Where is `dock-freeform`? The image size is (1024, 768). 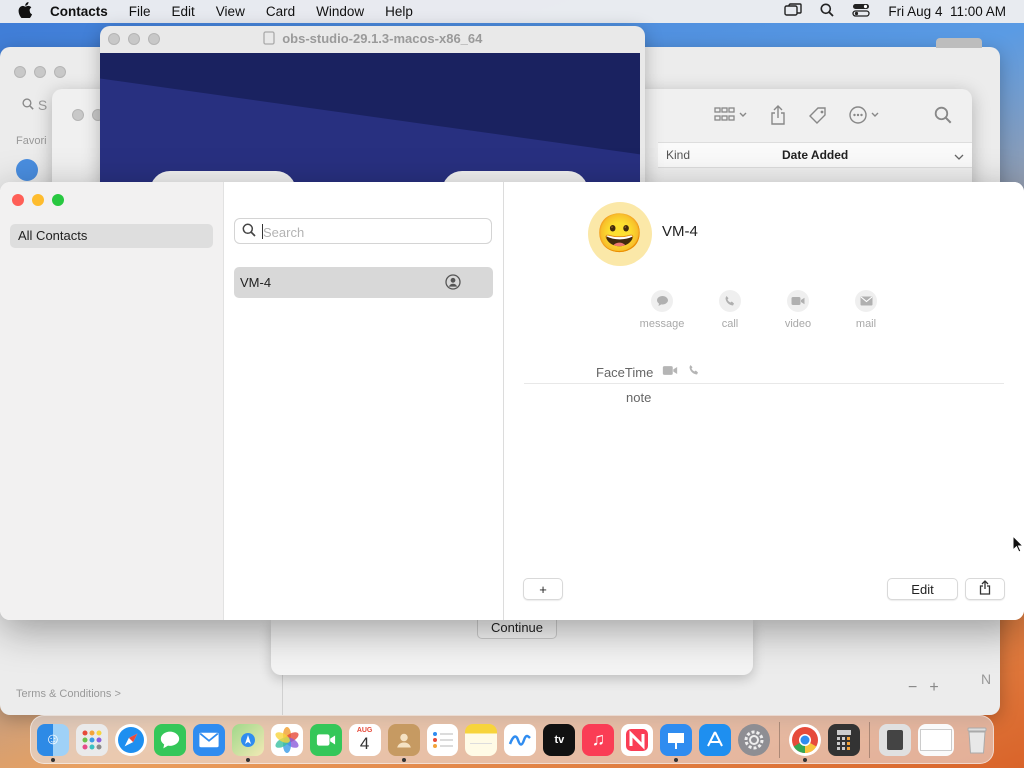 dock-freeform is located at coordinates (520, 739).